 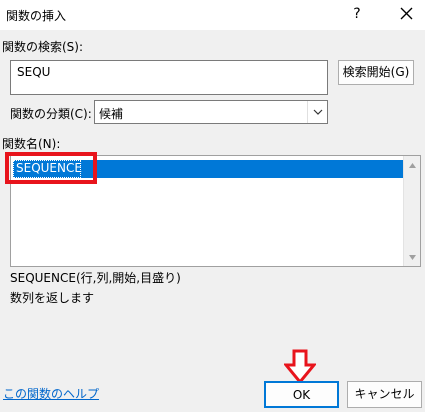 I want to click on vertical-scrollbar, so click(x=411, y=211).